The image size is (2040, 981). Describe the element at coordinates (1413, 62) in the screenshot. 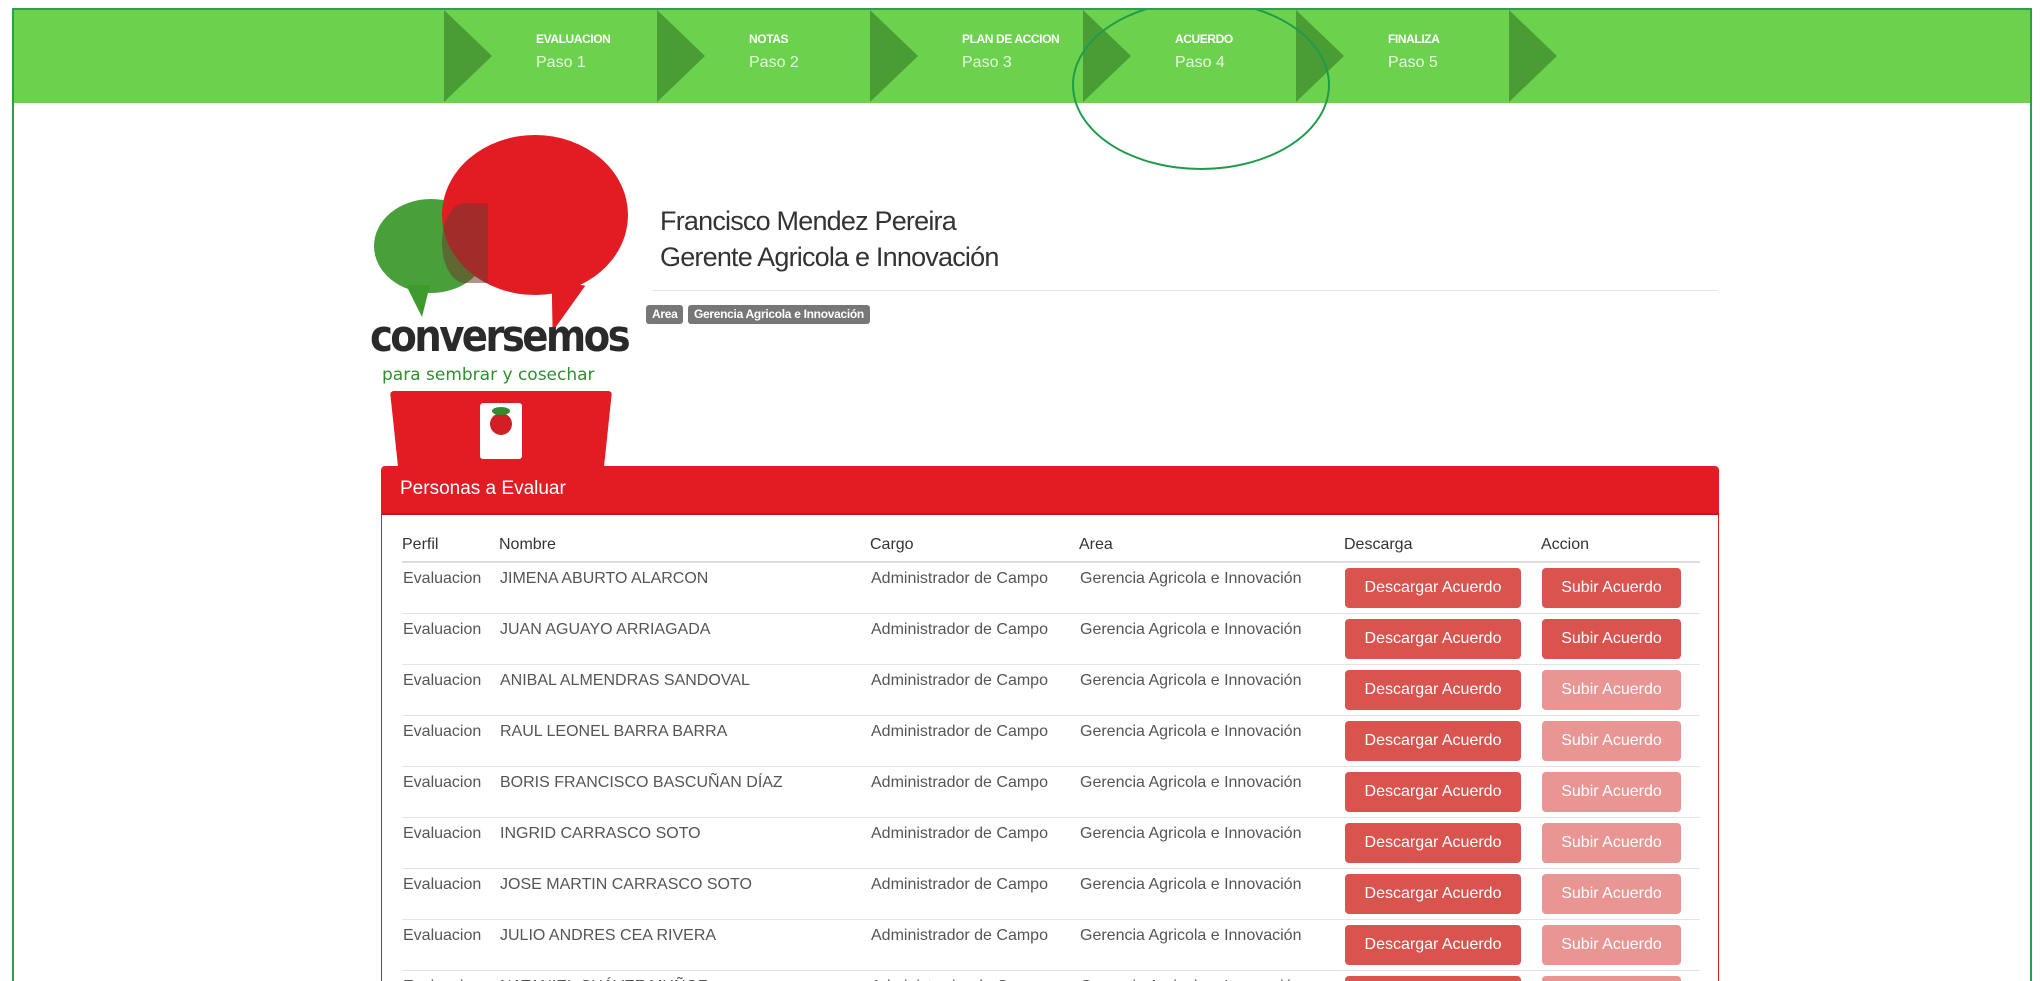

I see `step-subtitle: Paso 5` at that location.